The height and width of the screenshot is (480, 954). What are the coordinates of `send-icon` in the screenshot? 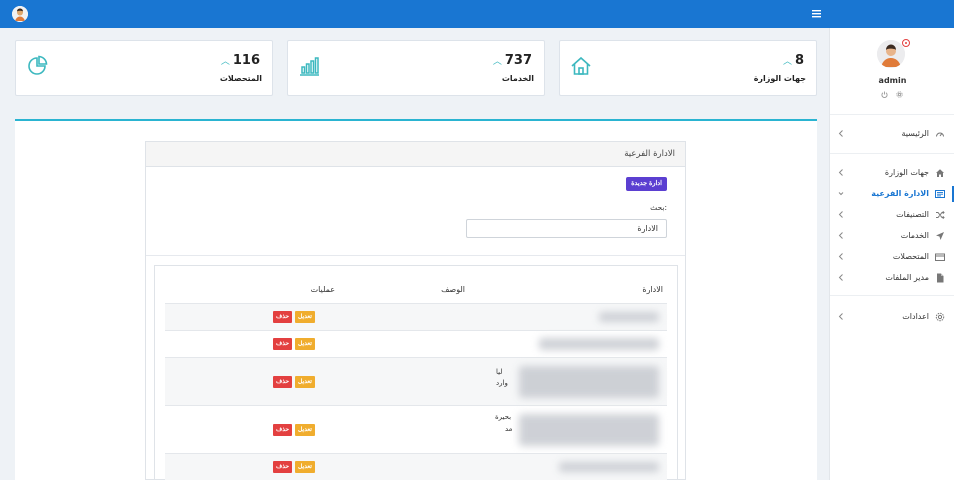 It's located at (940, 236).